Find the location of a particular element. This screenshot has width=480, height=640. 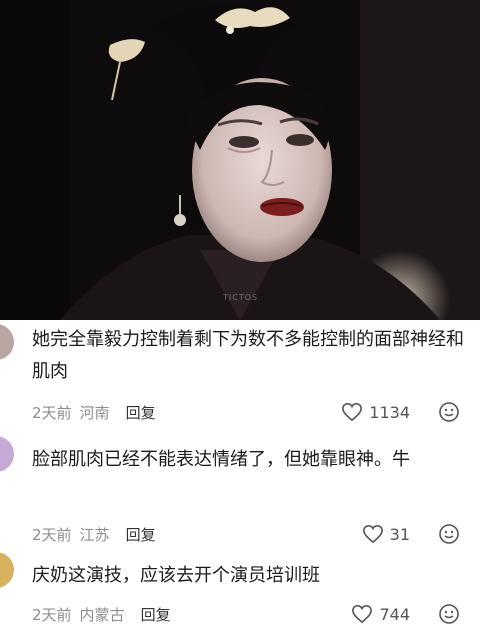

comment-location: 河南 is located at coordinates (94, 412).